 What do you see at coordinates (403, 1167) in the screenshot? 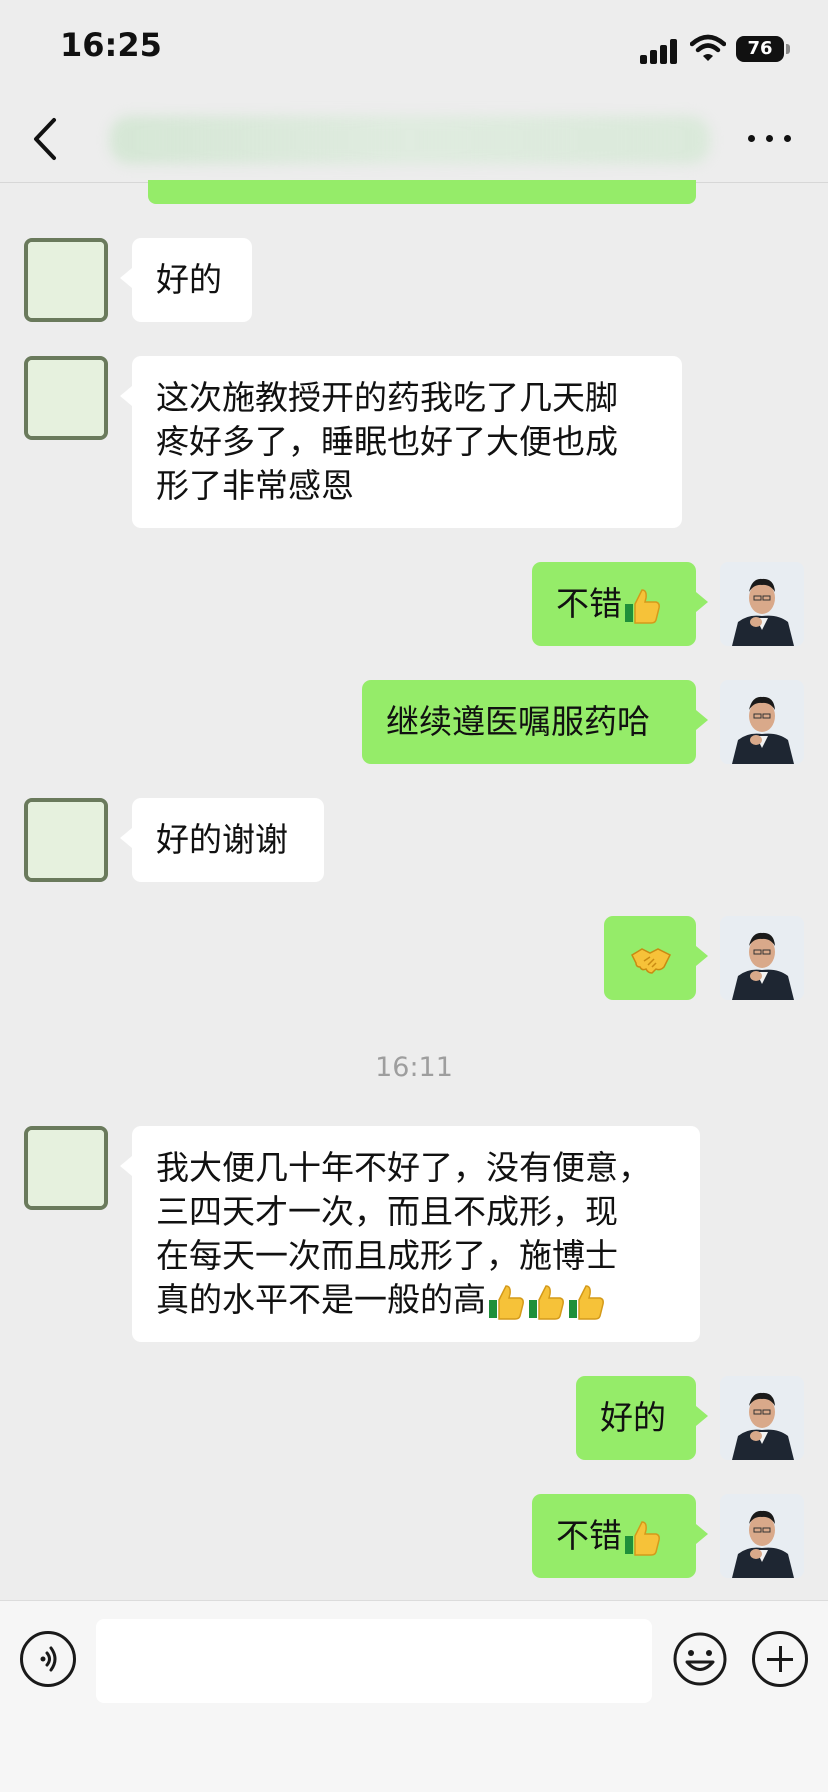
I see `message-line: 我大便几十年不好了，没有便意，` at bounding box center [403, 1167].